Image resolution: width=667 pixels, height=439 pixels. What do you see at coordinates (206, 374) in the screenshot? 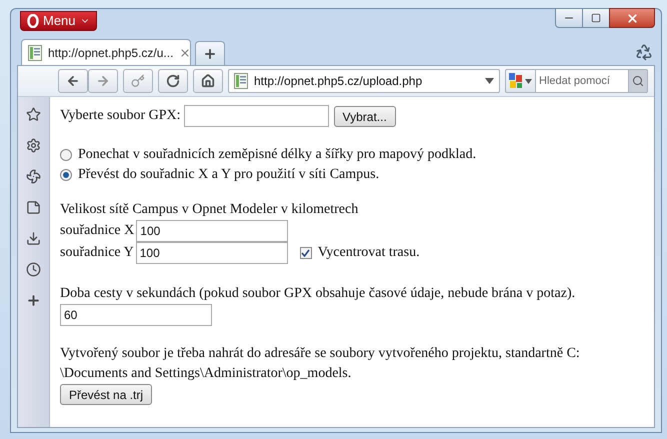
I see `note-text: \Documents and Settings\Administrator\op_models.` at bounding box center [206, 374].